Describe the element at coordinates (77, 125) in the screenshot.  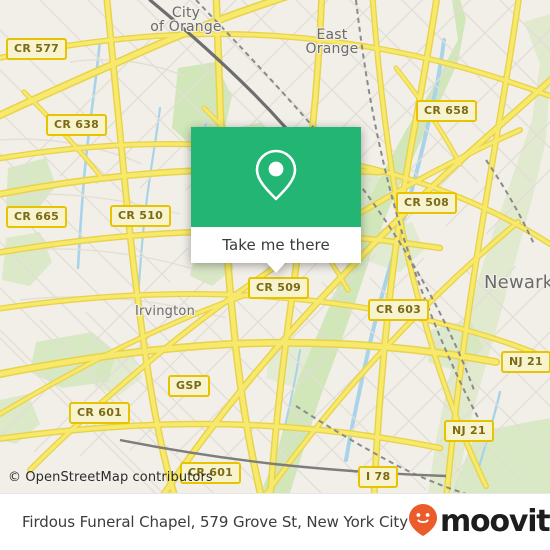
I see `road-shield-cr-638: CR 638` at that location.